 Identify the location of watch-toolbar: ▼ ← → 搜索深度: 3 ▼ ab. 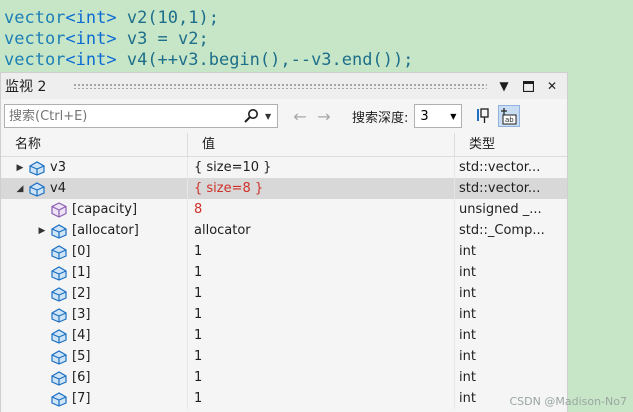
(284, 116).